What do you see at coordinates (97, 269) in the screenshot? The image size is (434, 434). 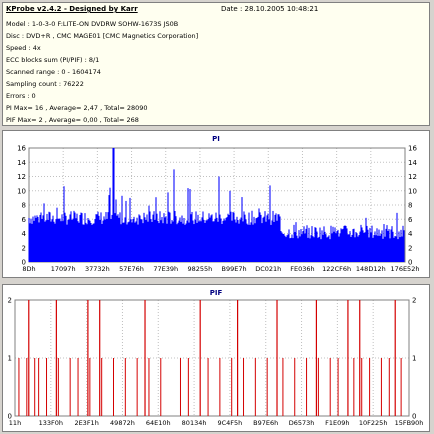 I see `x-tick-label: 37732h` at bounding box center [97, 269].